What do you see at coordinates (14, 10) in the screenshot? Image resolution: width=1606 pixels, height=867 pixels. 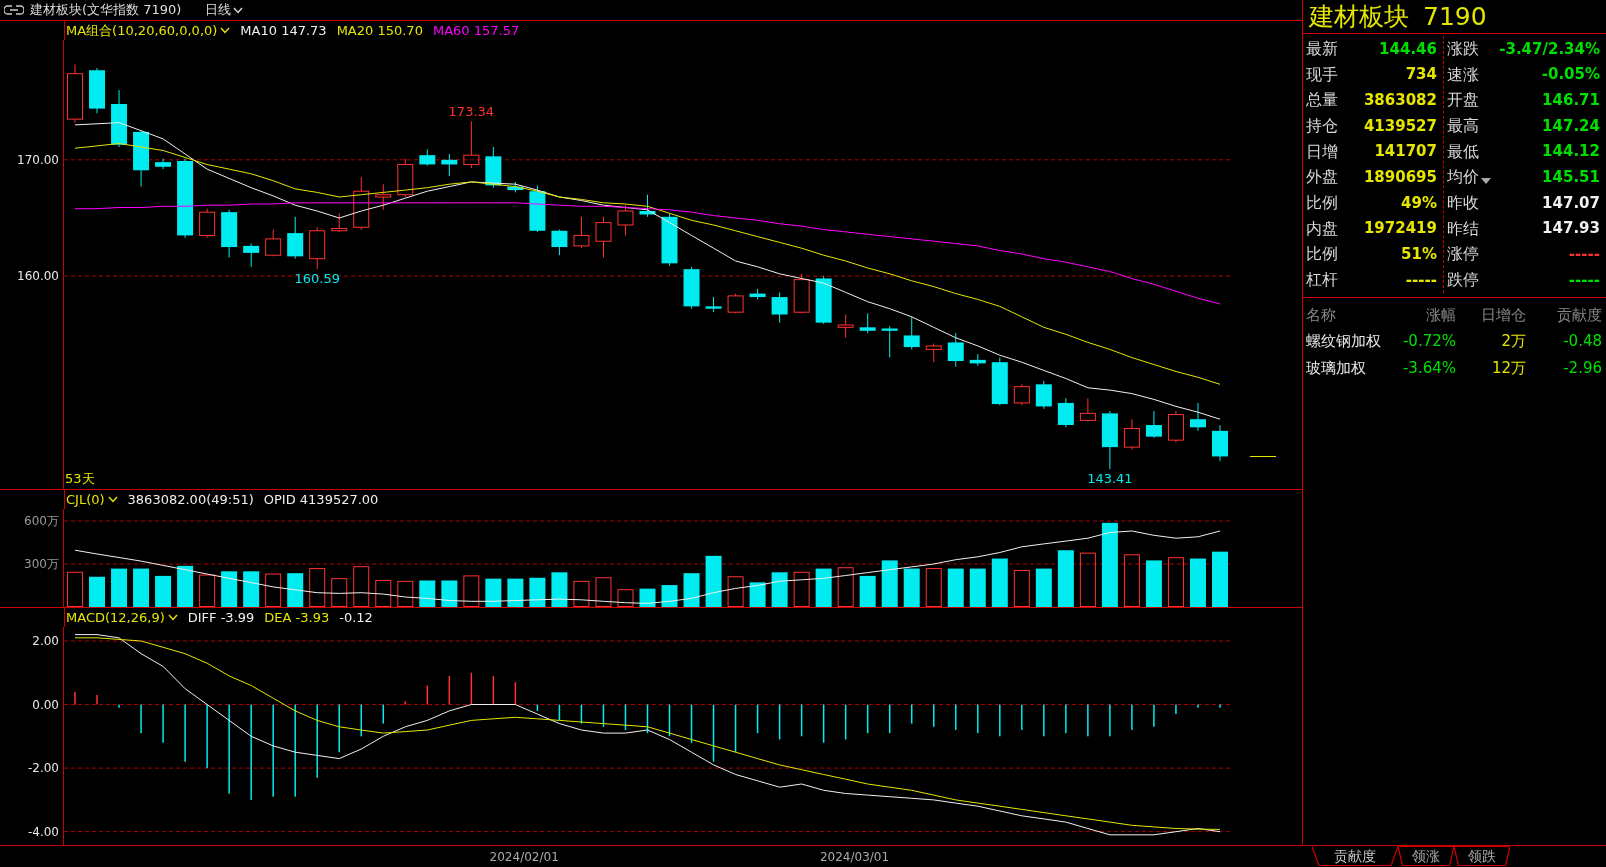 I see `link-icon` at bounding box center [14, 10].